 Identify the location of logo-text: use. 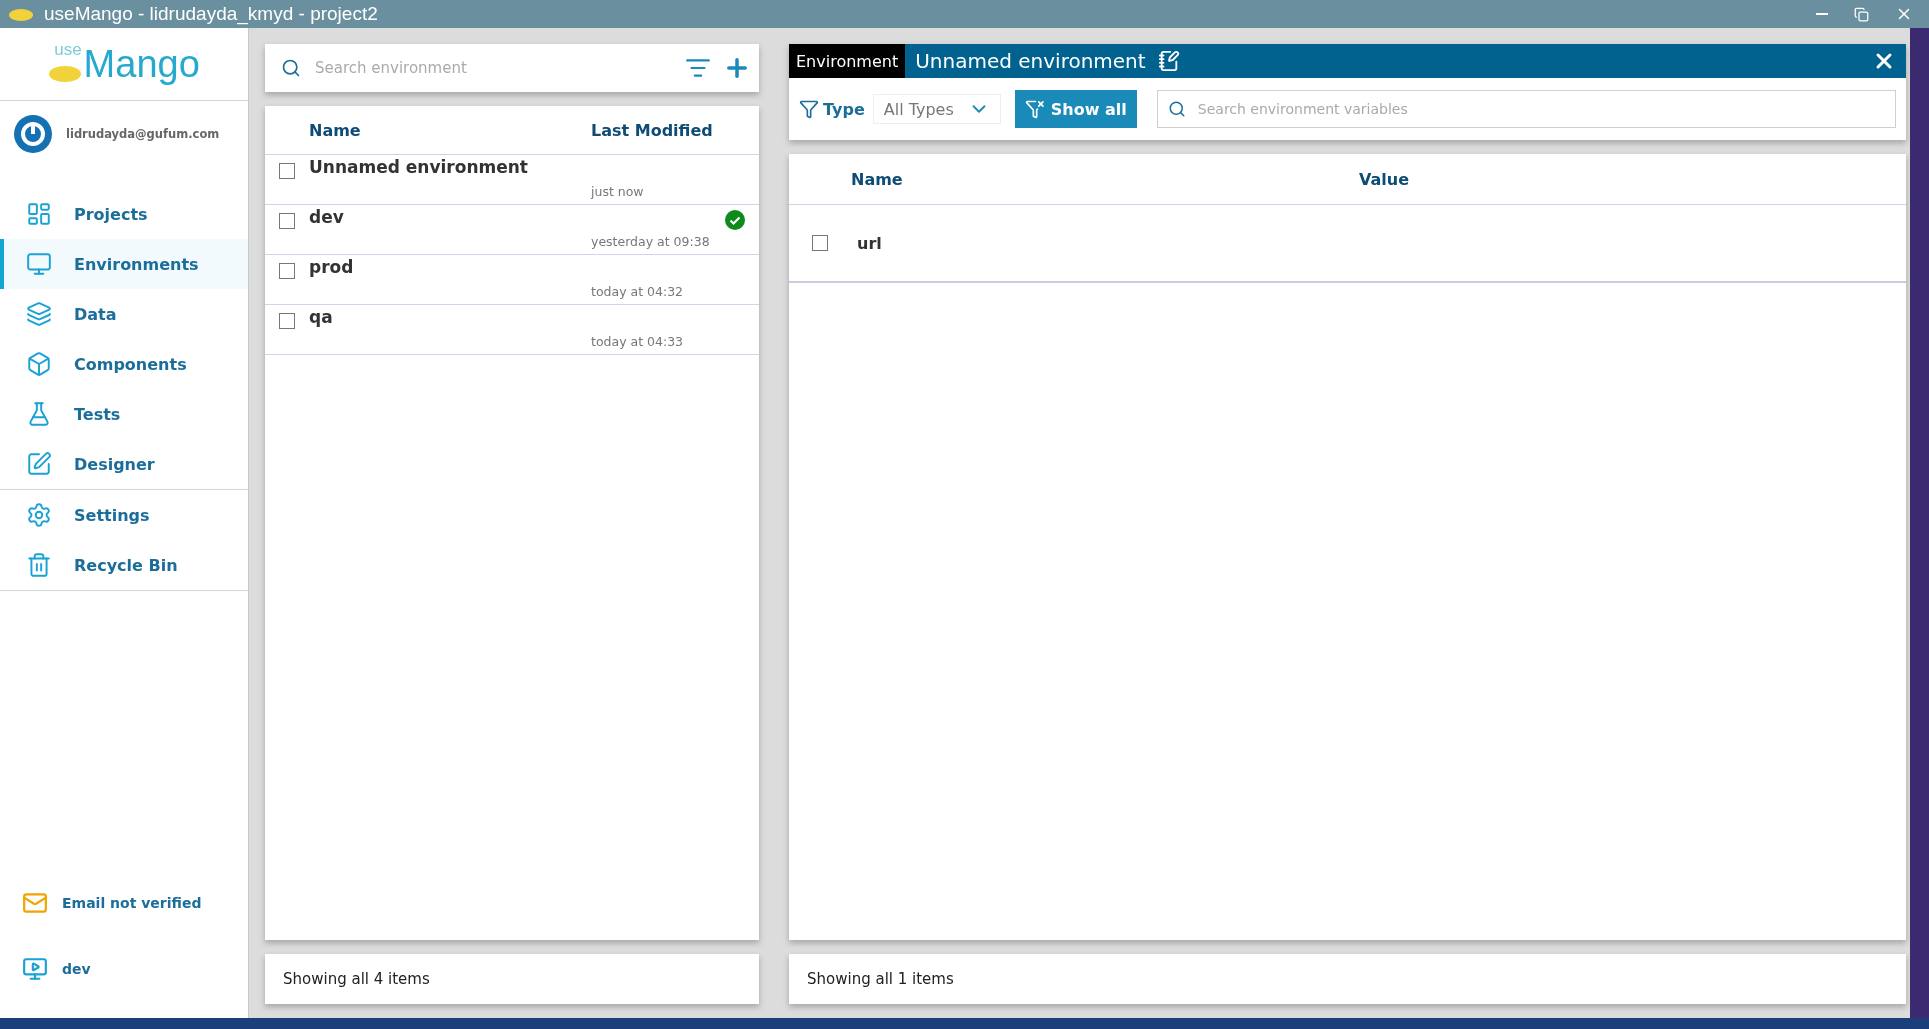
(68, 50).